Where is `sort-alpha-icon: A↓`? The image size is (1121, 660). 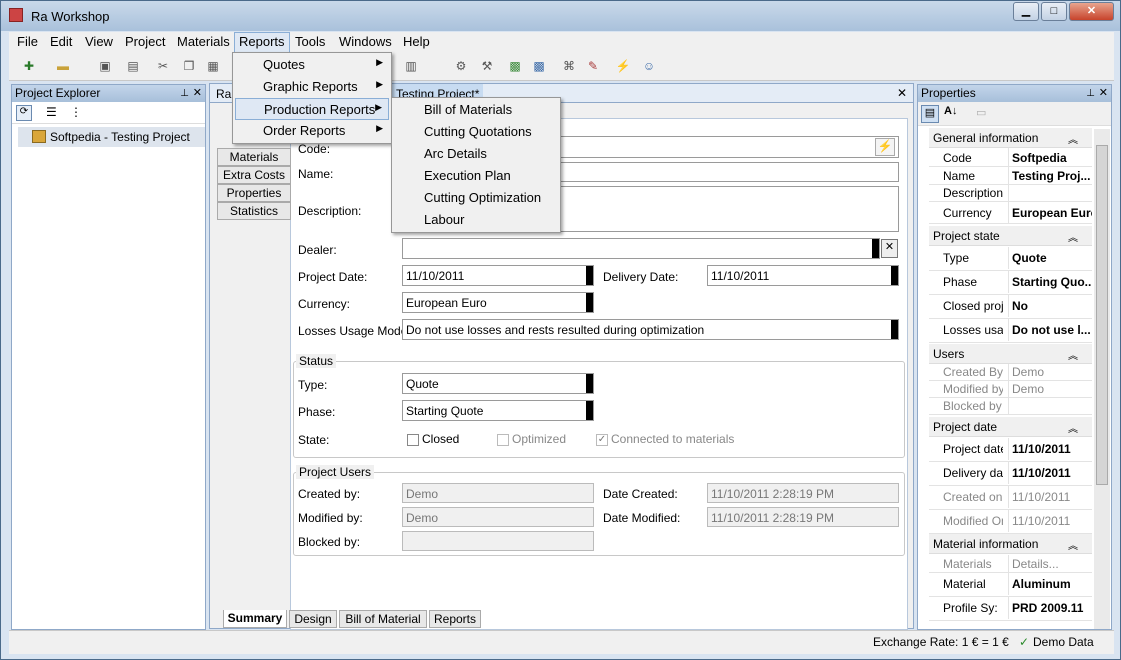 sort-alpha-icon: A↓ is located at coordinates (950, 111).